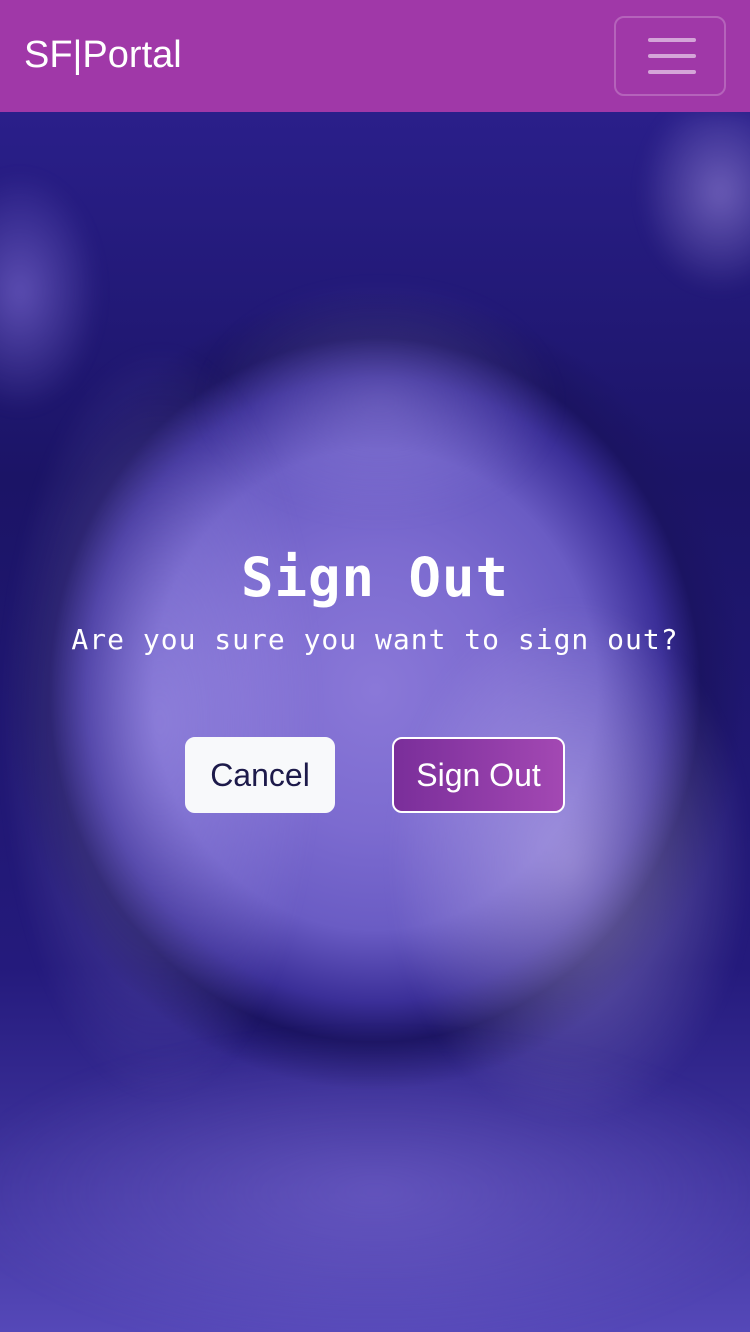  I want to click on cancel-button: Cancel, so click(260, 775).